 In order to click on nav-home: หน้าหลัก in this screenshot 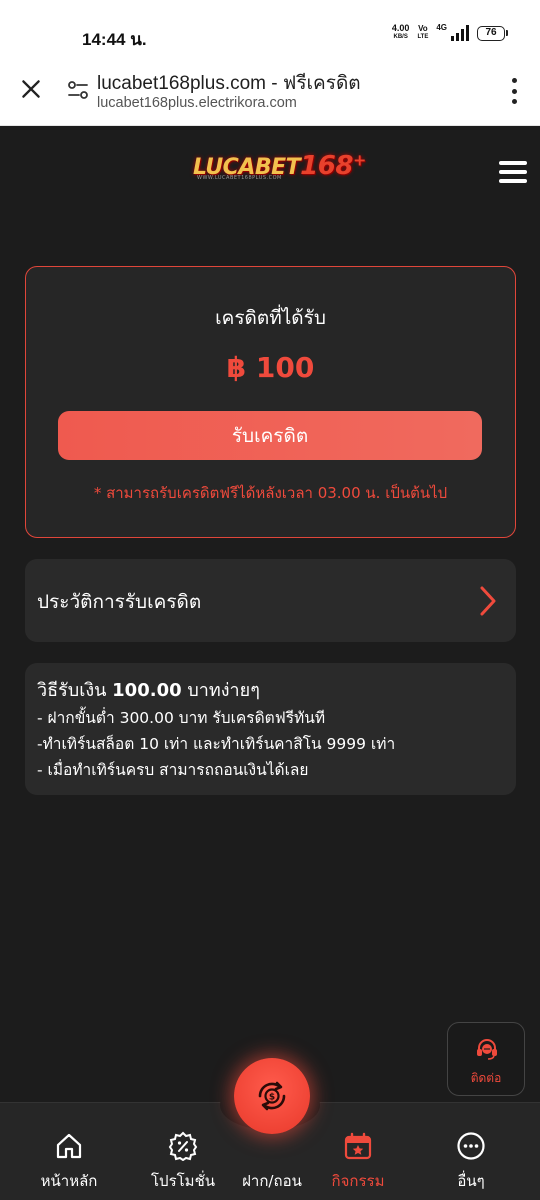, I will do `click(69, 1151)`.